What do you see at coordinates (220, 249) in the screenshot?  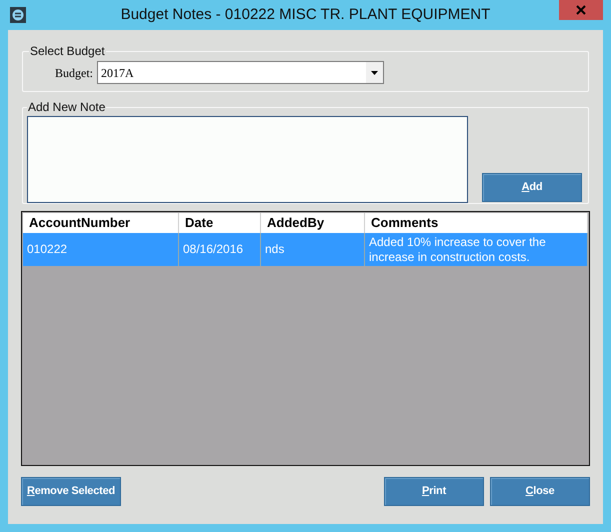 I see `table-cell: 08/16/2016` at bounding box center [220, 249].